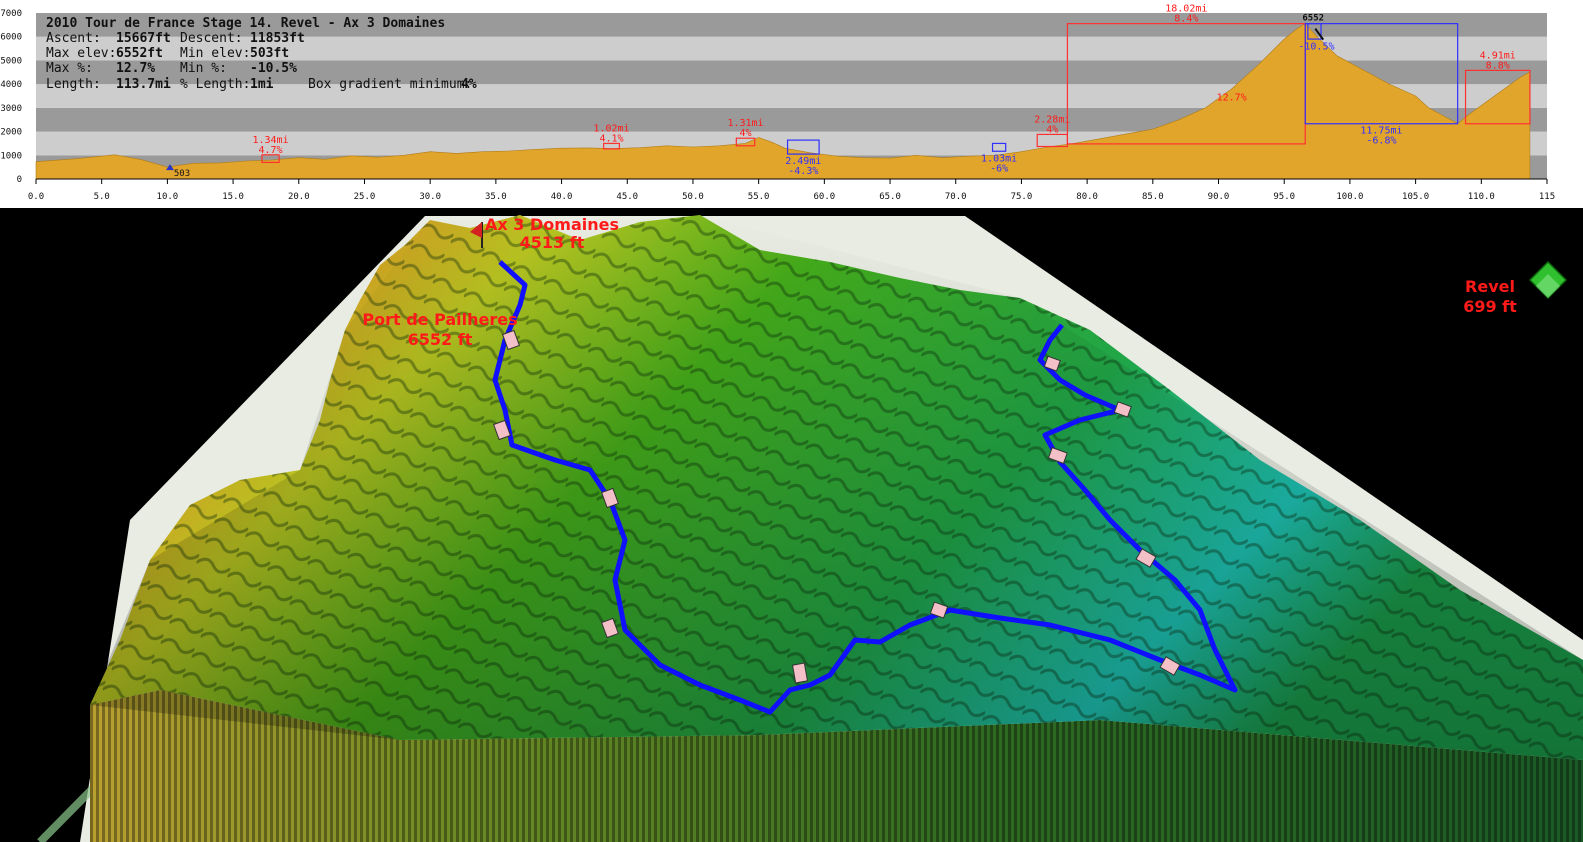 This screenshot has height=842, width=1583. I want to click on max-pct-value: 12.7%, so click(135, 68).